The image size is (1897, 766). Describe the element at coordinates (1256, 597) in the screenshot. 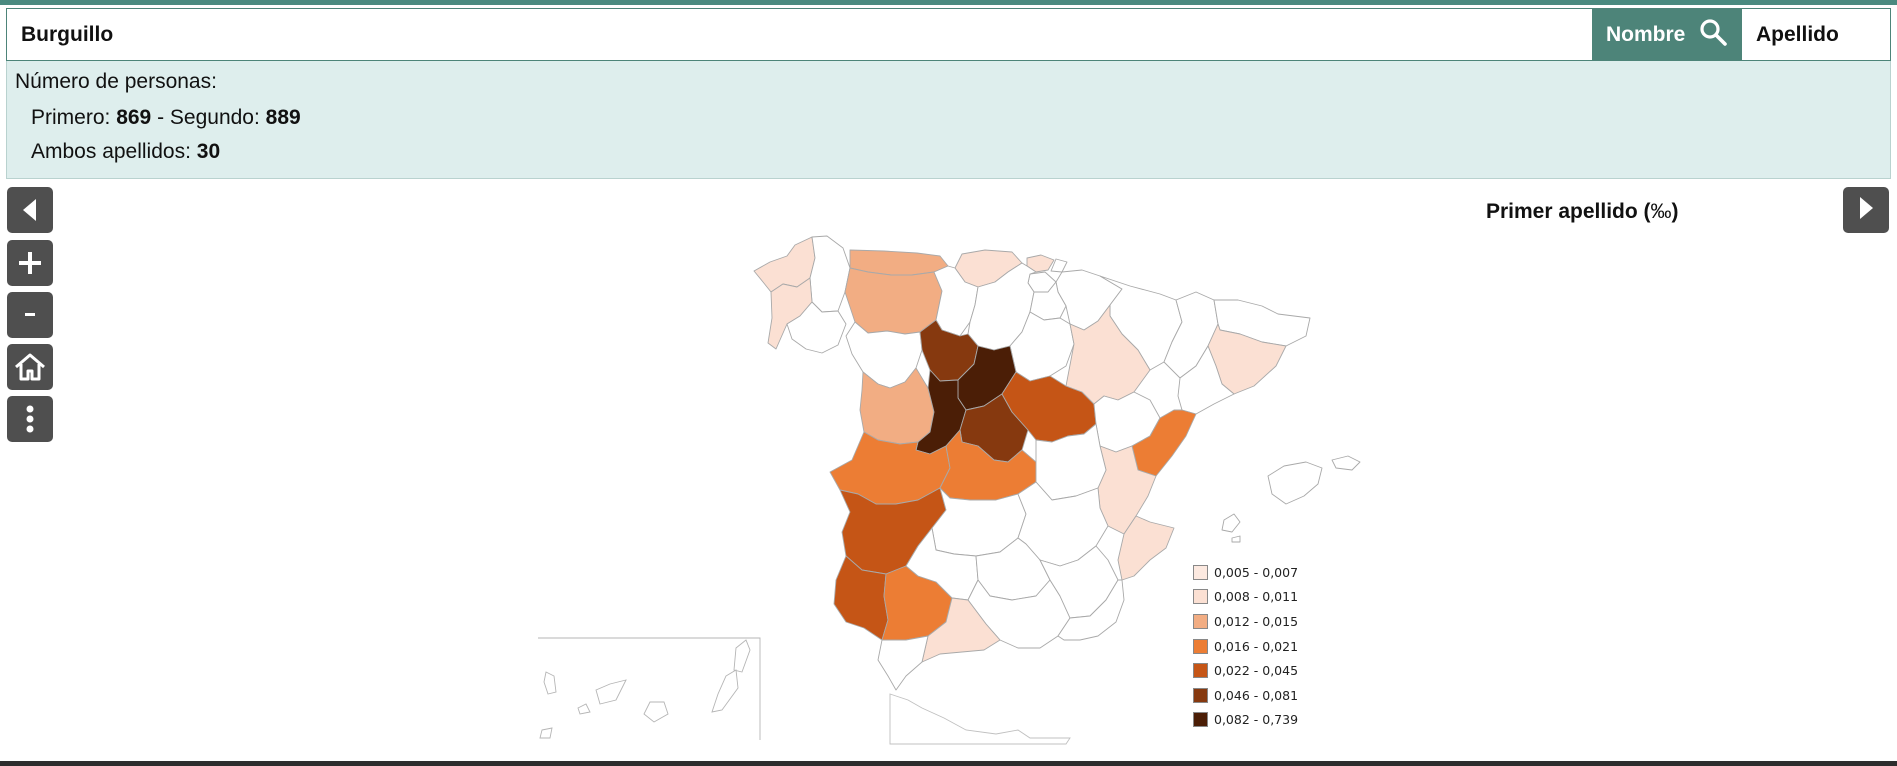

I see `legend-label: 0,008 - 0,011` at that location.